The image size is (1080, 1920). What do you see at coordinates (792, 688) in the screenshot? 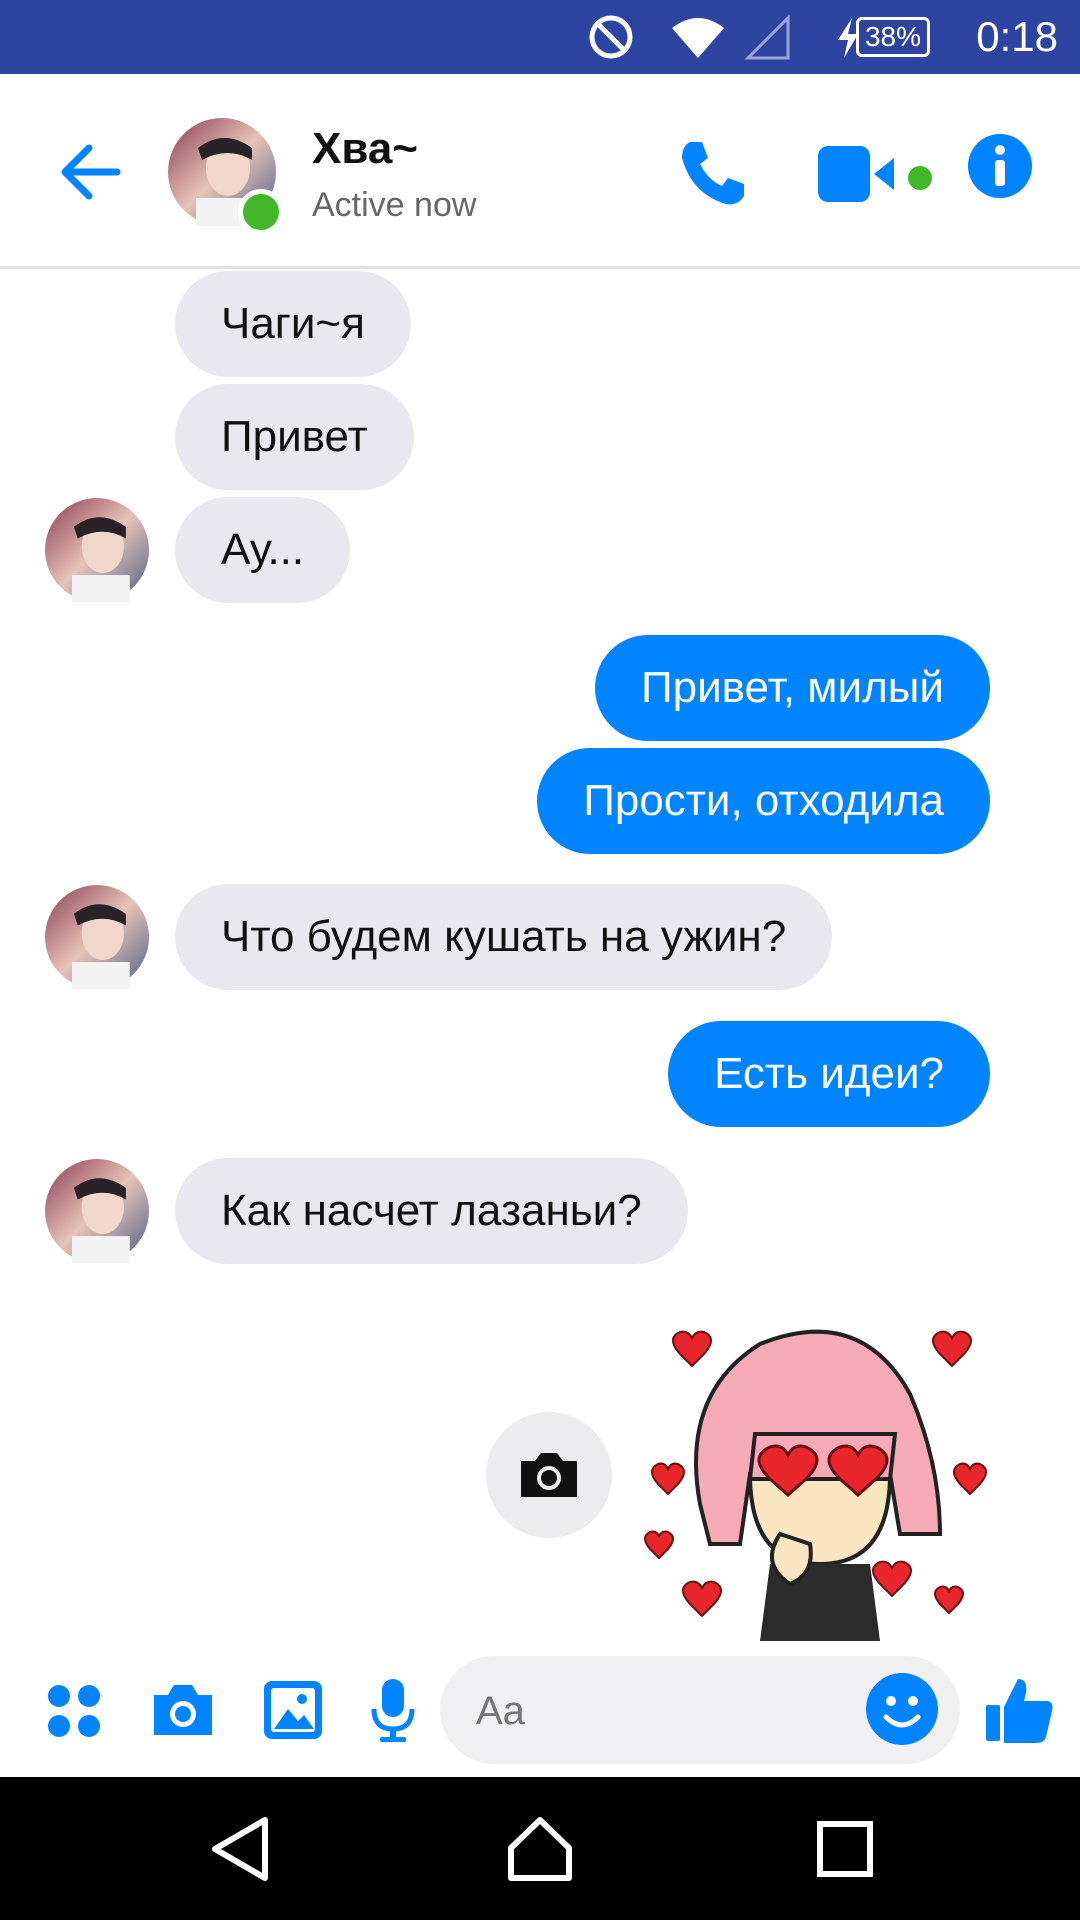
I see `outgoing-message: Привет, милый` at bounding box center [792, 688].